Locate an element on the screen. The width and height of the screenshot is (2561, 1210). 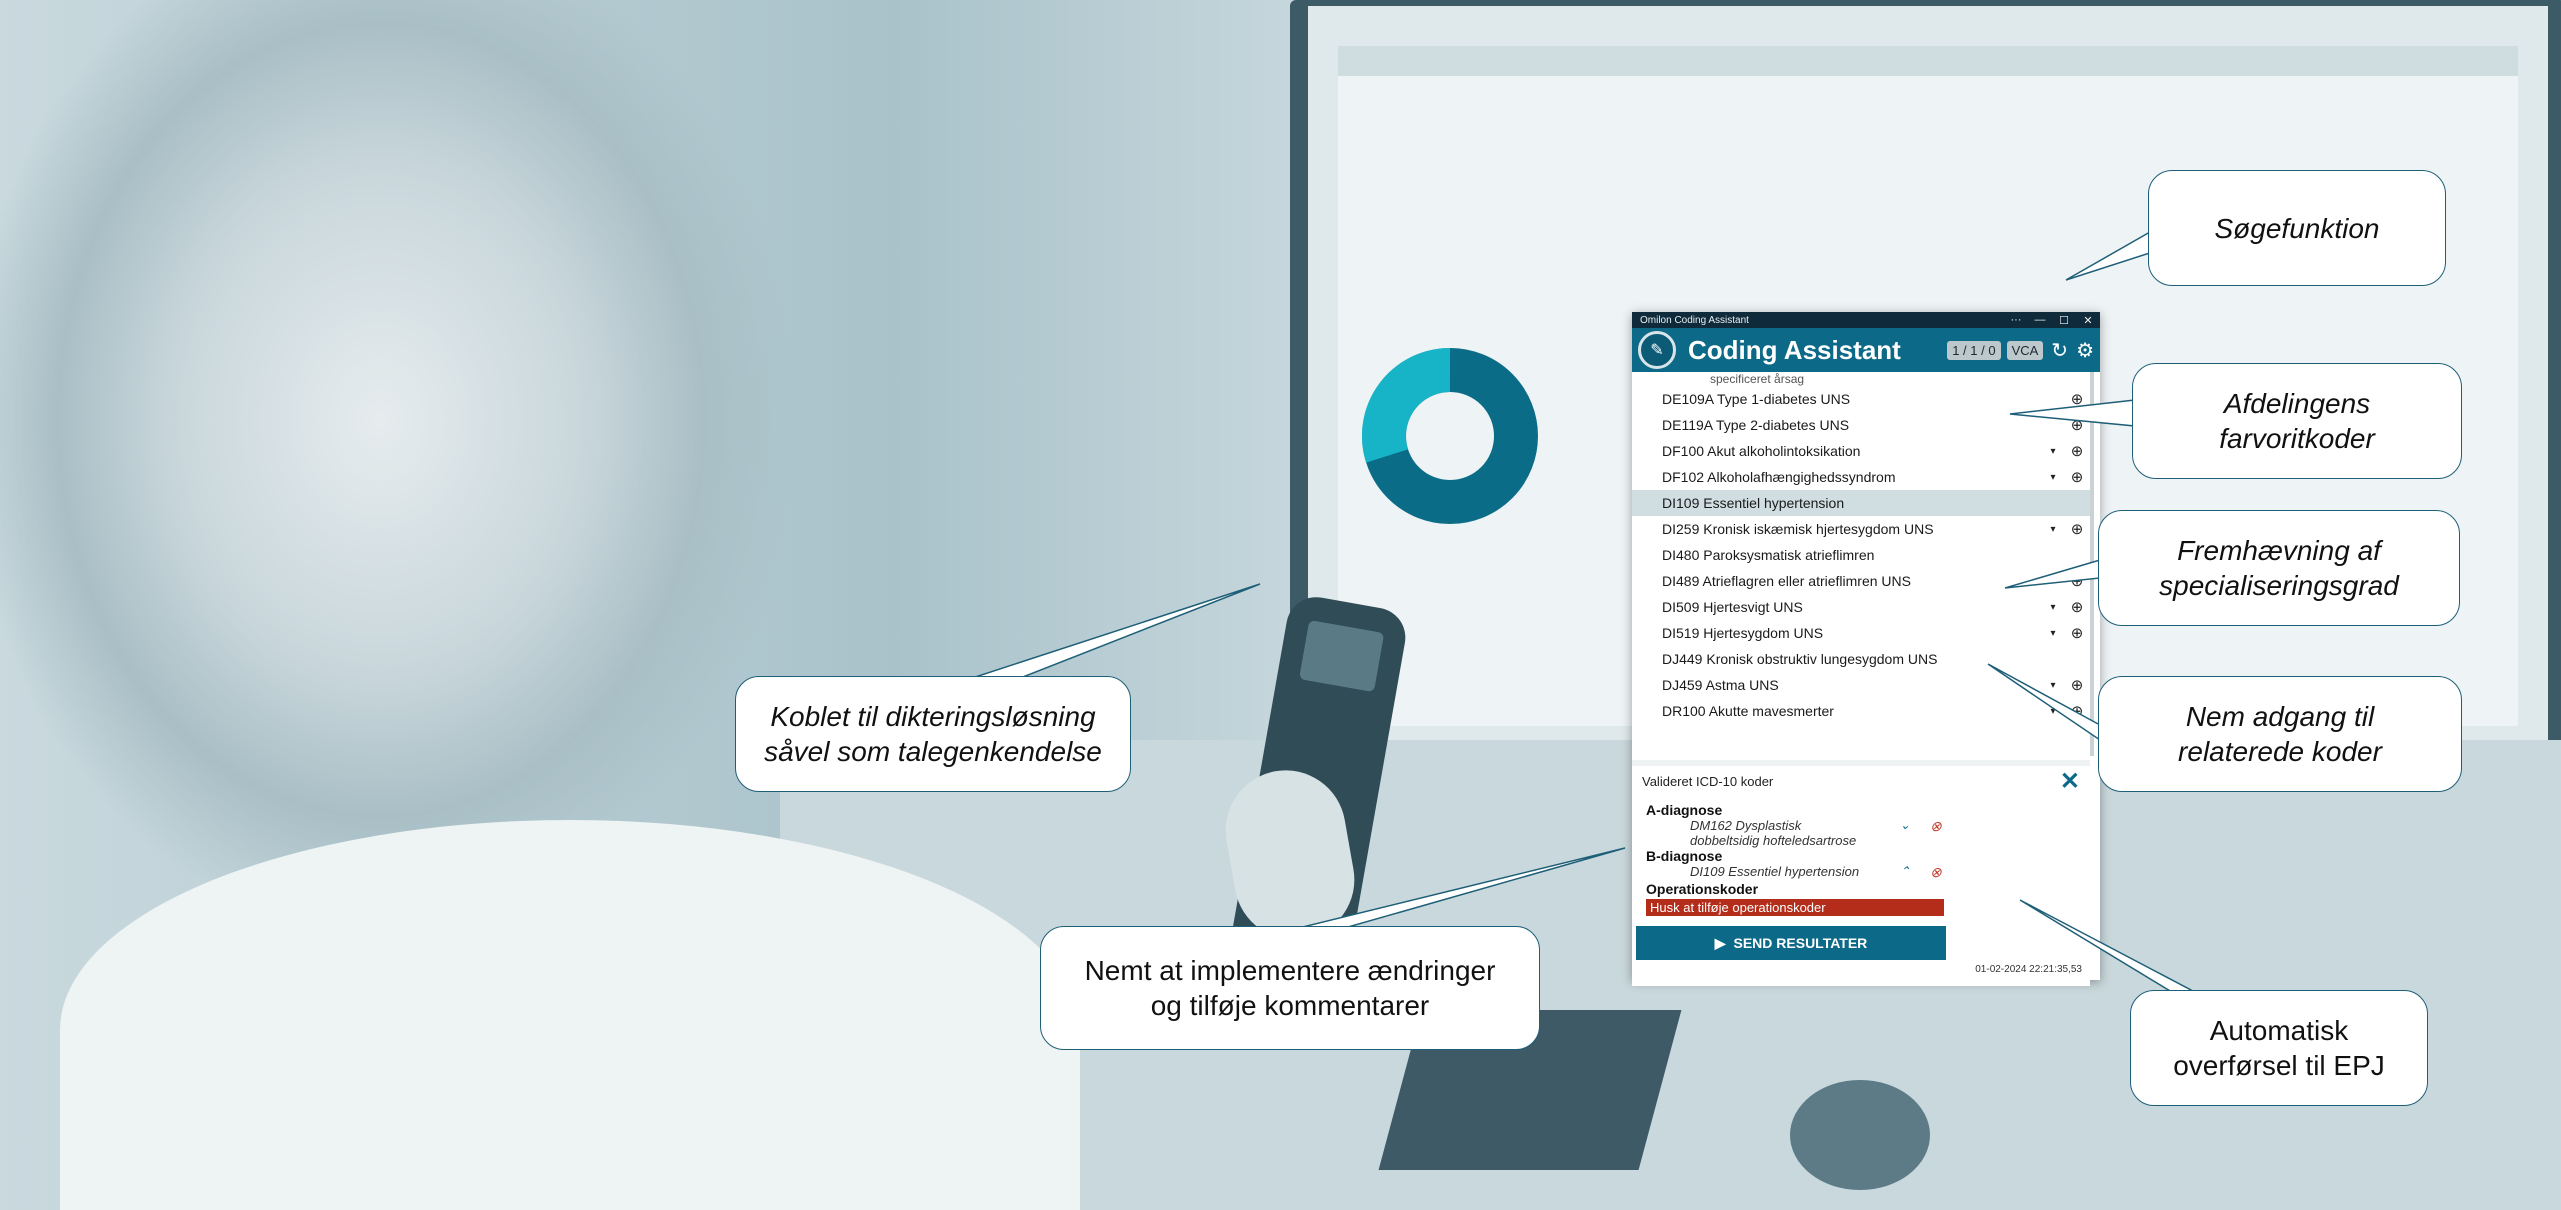
callout-text-line1: Nem adgang til is located at coordinates (2280, 716).